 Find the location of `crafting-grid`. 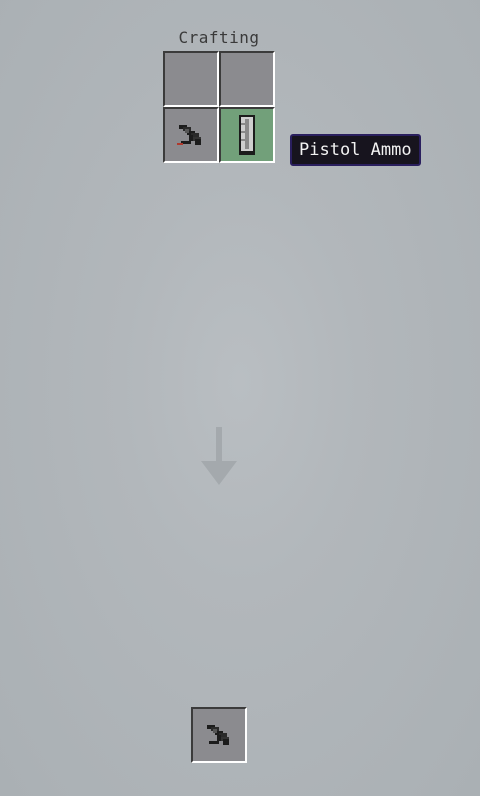

crafting-grid is located at coordinates (219, 107).